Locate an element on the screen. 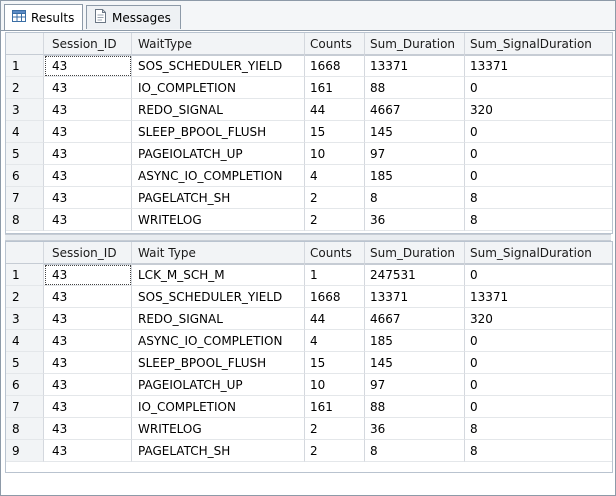 The width and height of the screenshot is (616, 496). table-row: 4 43 ASYNC_IO_COMPLETION 4 185 0 is located at coordinates (309, 341).